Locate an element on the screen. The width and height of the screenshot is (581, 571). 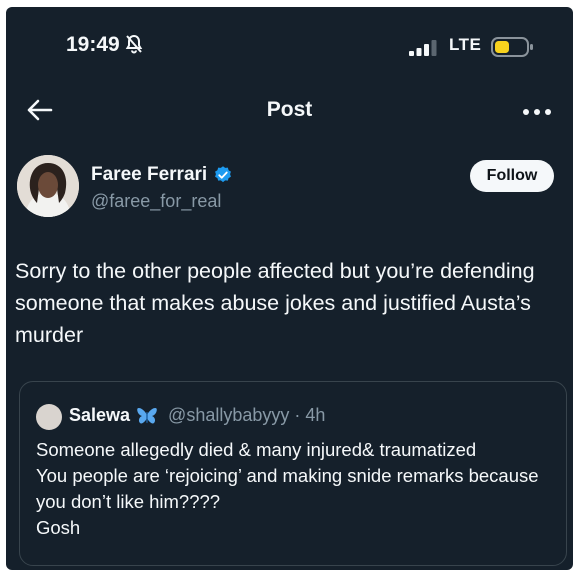
author-name: Faree Ferrari is located at coordinates (149, 175).